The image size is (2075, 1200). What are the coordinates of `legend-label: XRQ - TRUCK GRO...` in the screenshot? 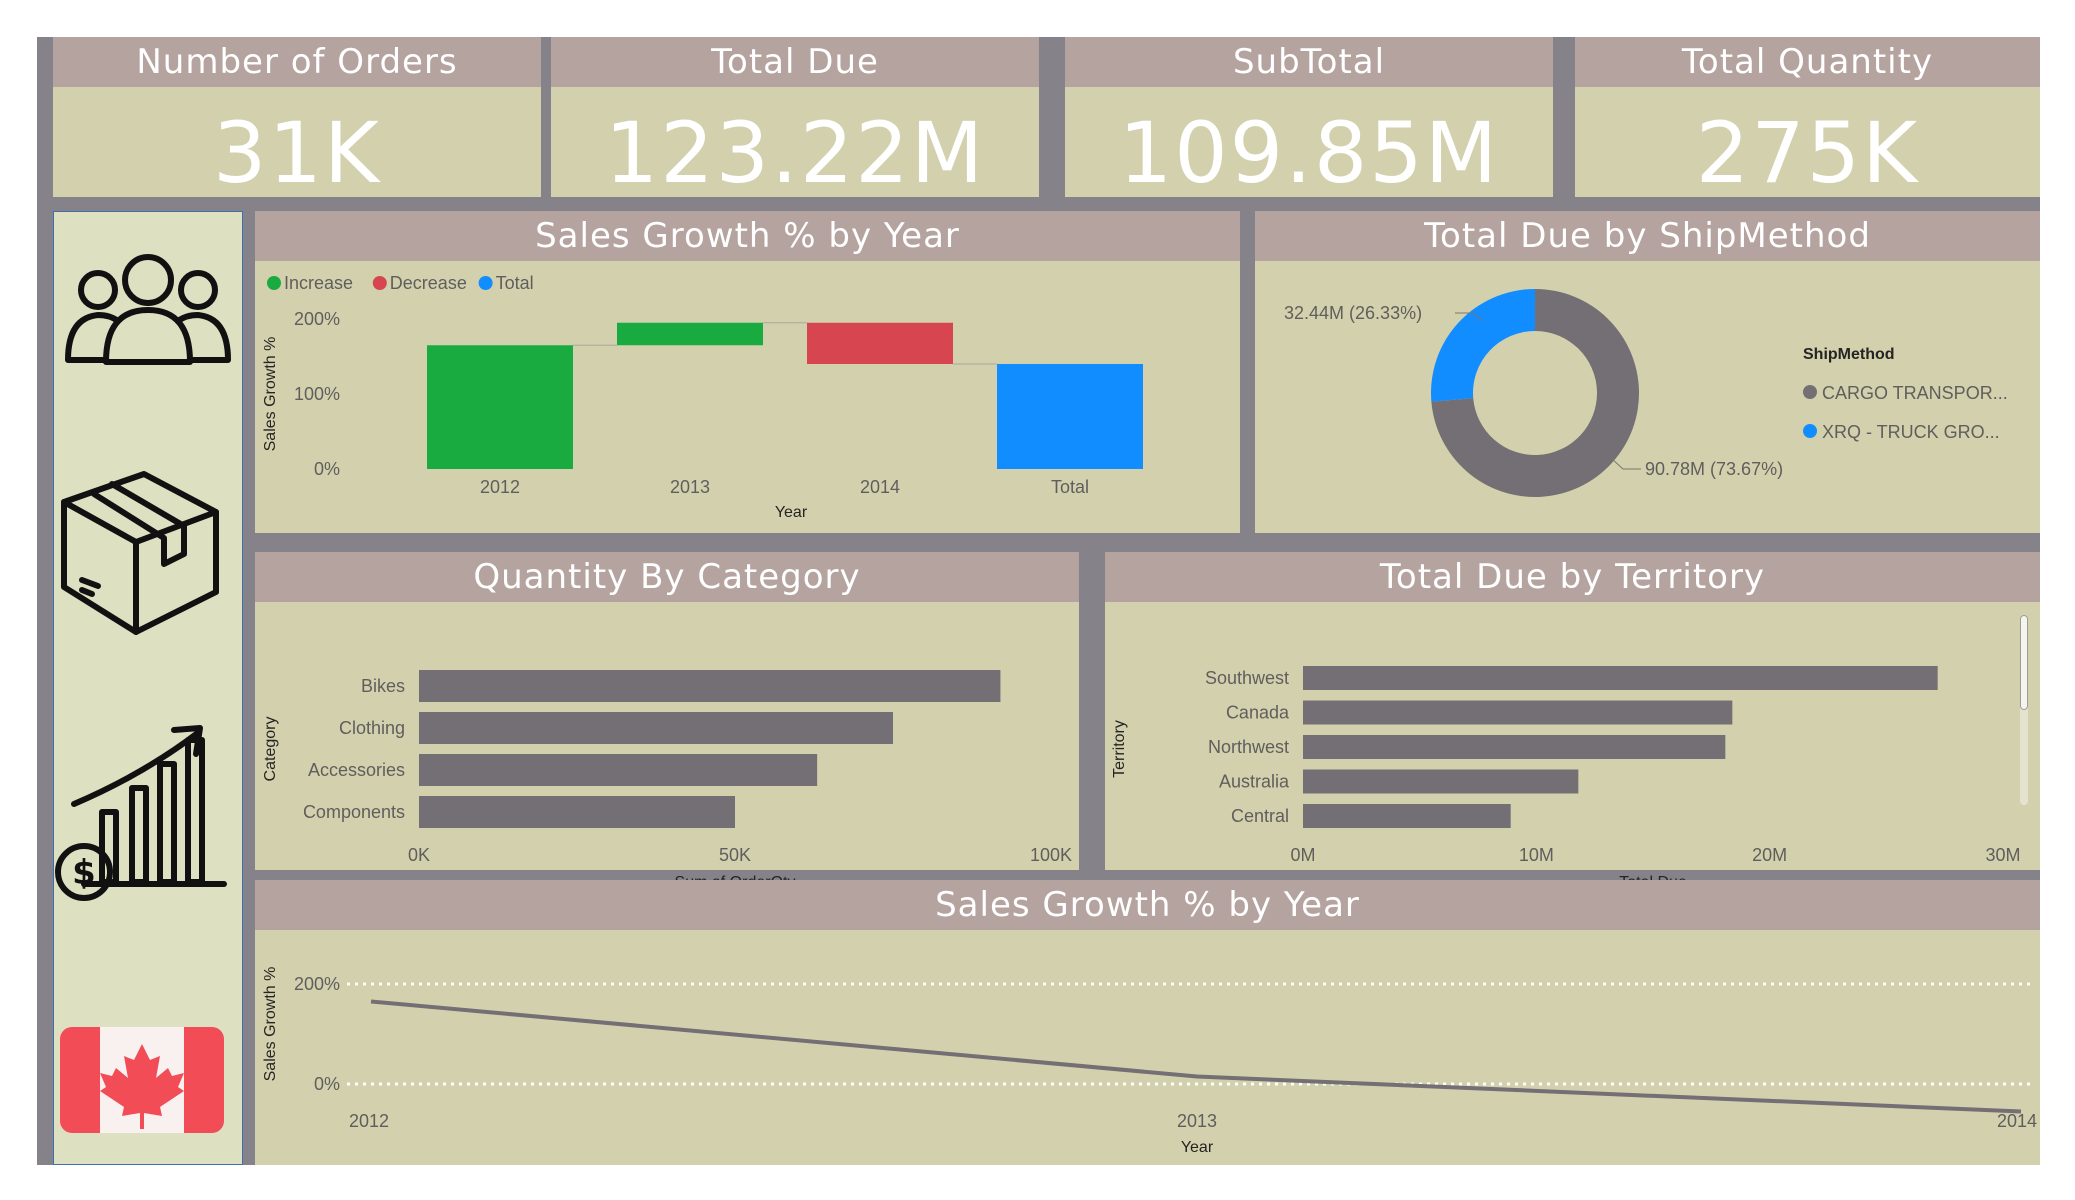 It's located at (1911, 432).